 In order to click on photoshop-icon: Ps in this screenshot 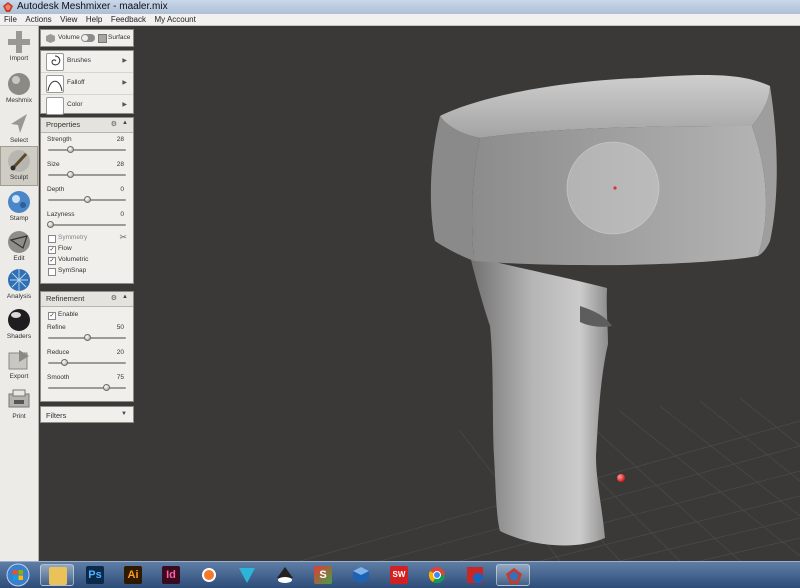, I will do `click(95, 575)`.